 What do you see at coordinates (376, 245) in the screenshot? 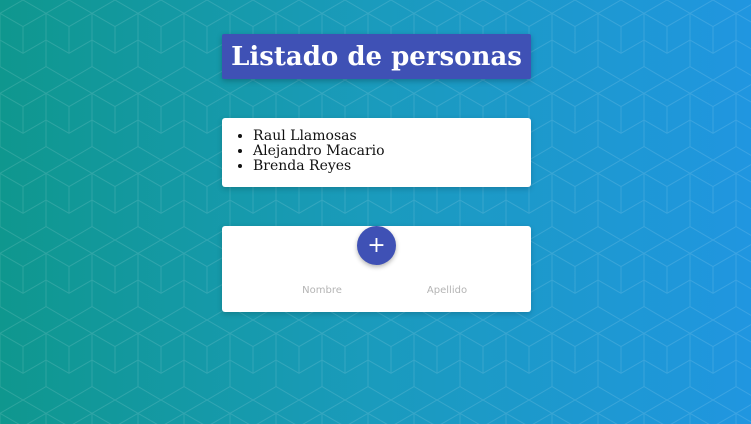
I see `add-person-button: +` at bounding box center [376, 245].